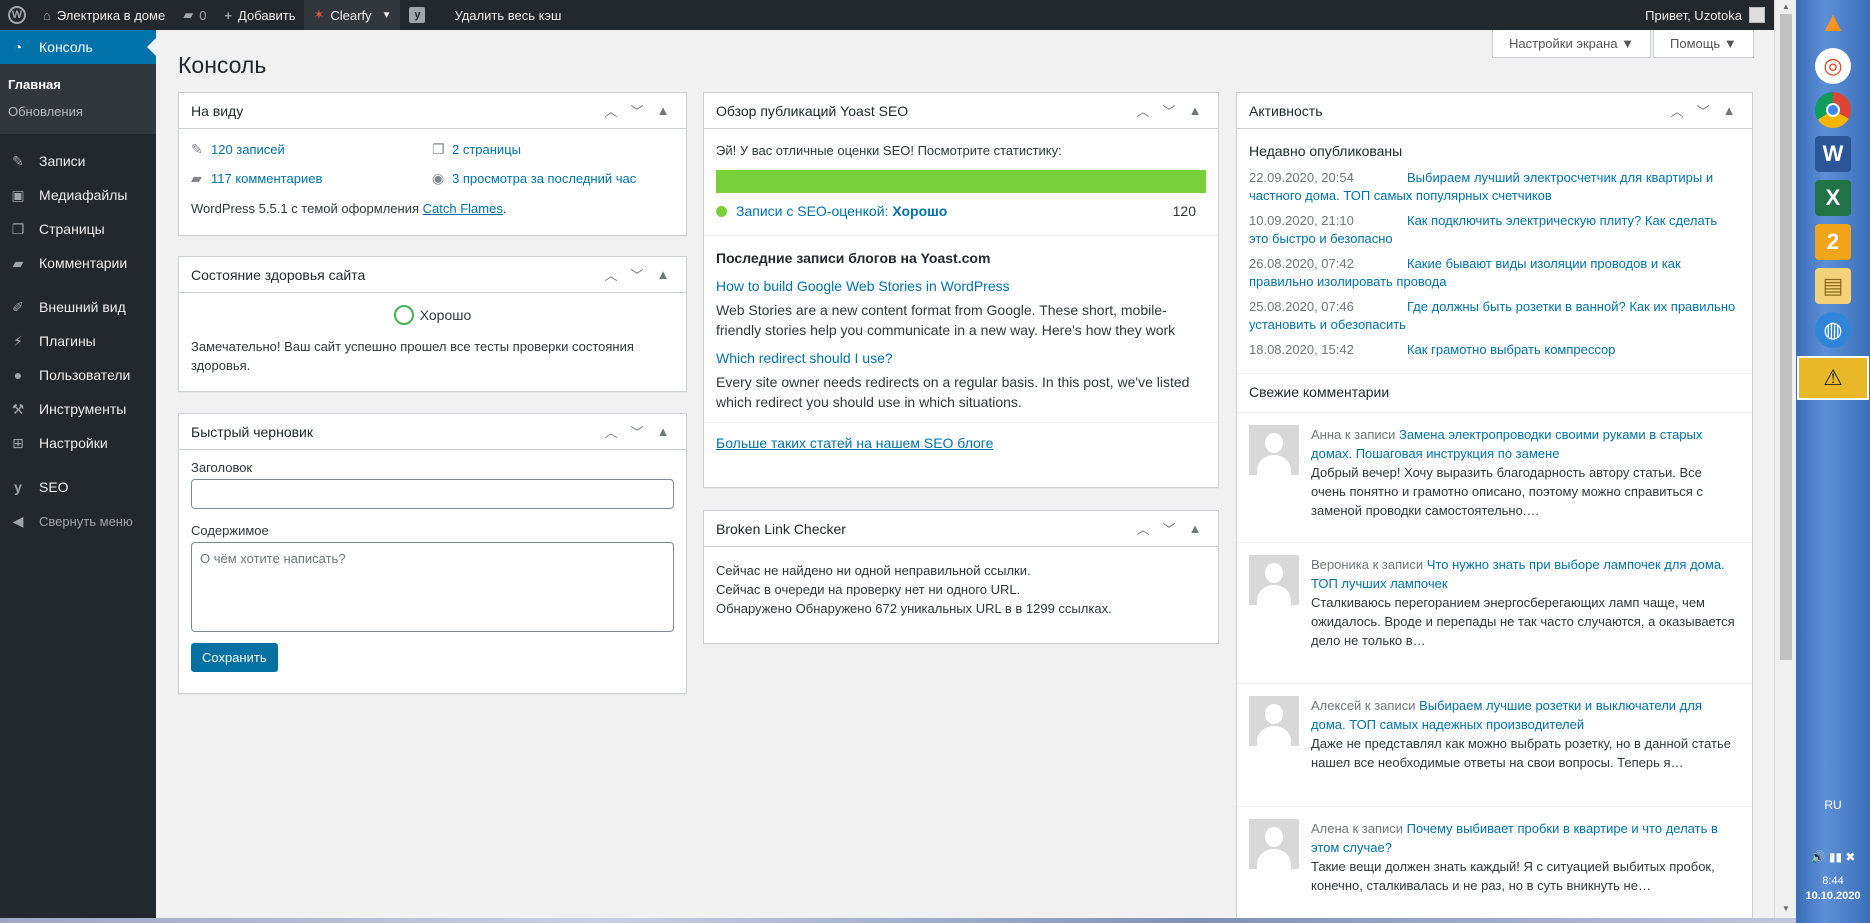 Image resolution: width=1870 pixels, height=923 pixels. What do you see at coordinates (721, 211) in the screenshot?
I see `status-dot-icon` at bounding box center [721, 211].